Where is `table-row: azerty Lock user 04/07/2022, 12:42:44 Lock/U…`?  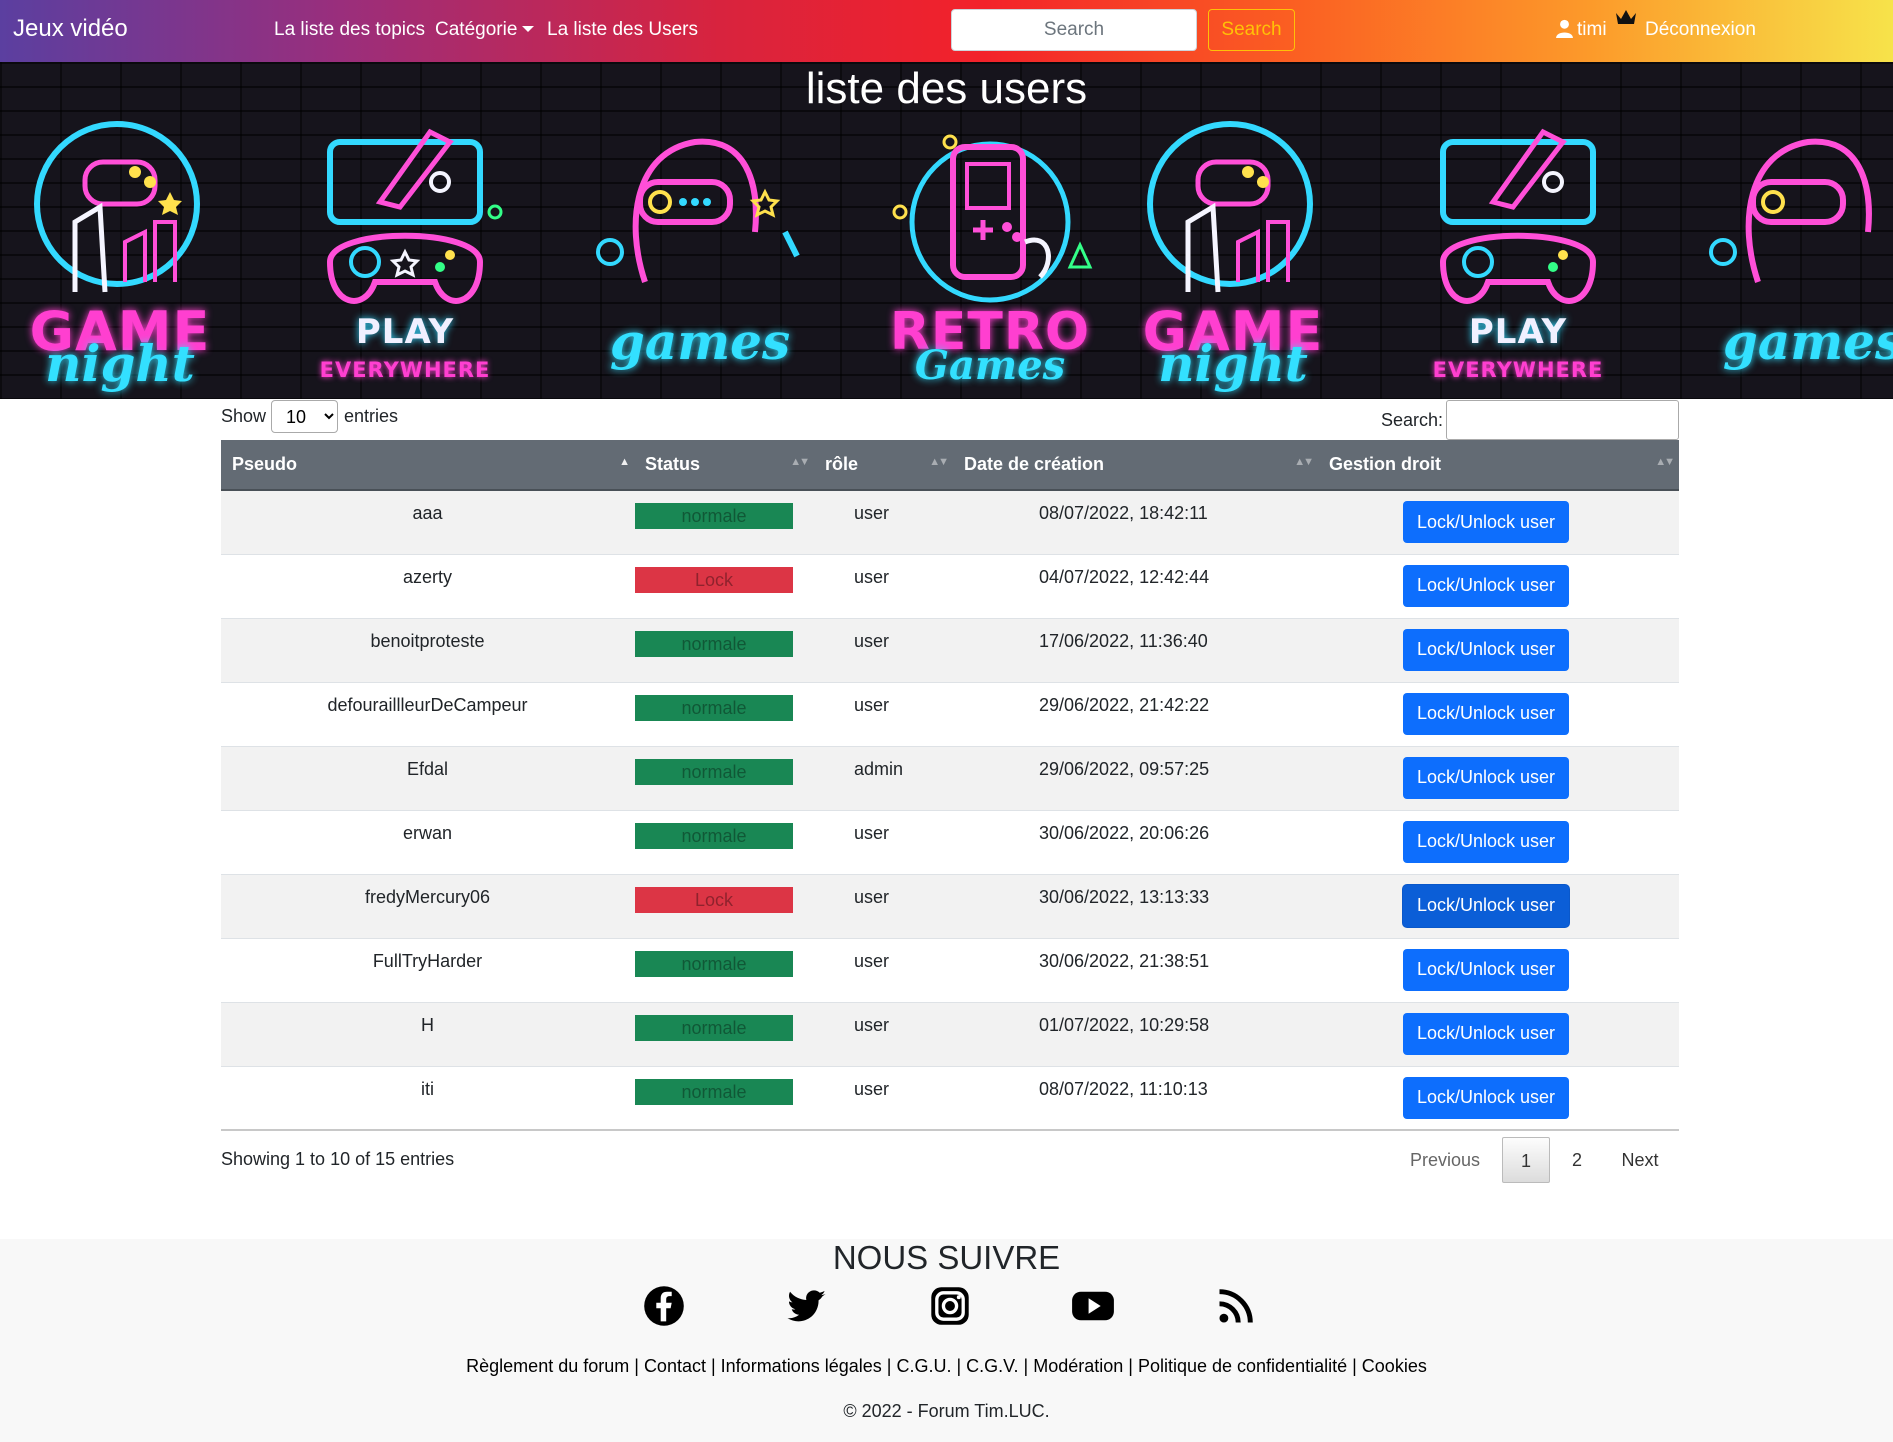
table-row: azerty Lock user 04/07/2022, 12:42:44 Lock/U… is located at coordinates (950, 586).